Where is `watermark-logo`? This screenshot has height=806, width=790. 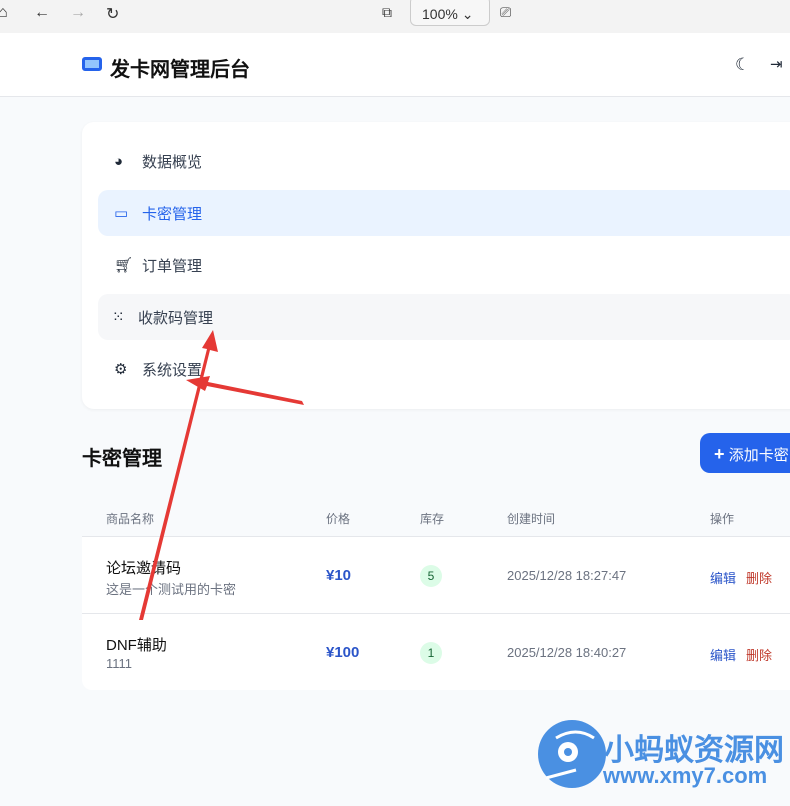
watermark-logo is located at coordinates (572, 754).